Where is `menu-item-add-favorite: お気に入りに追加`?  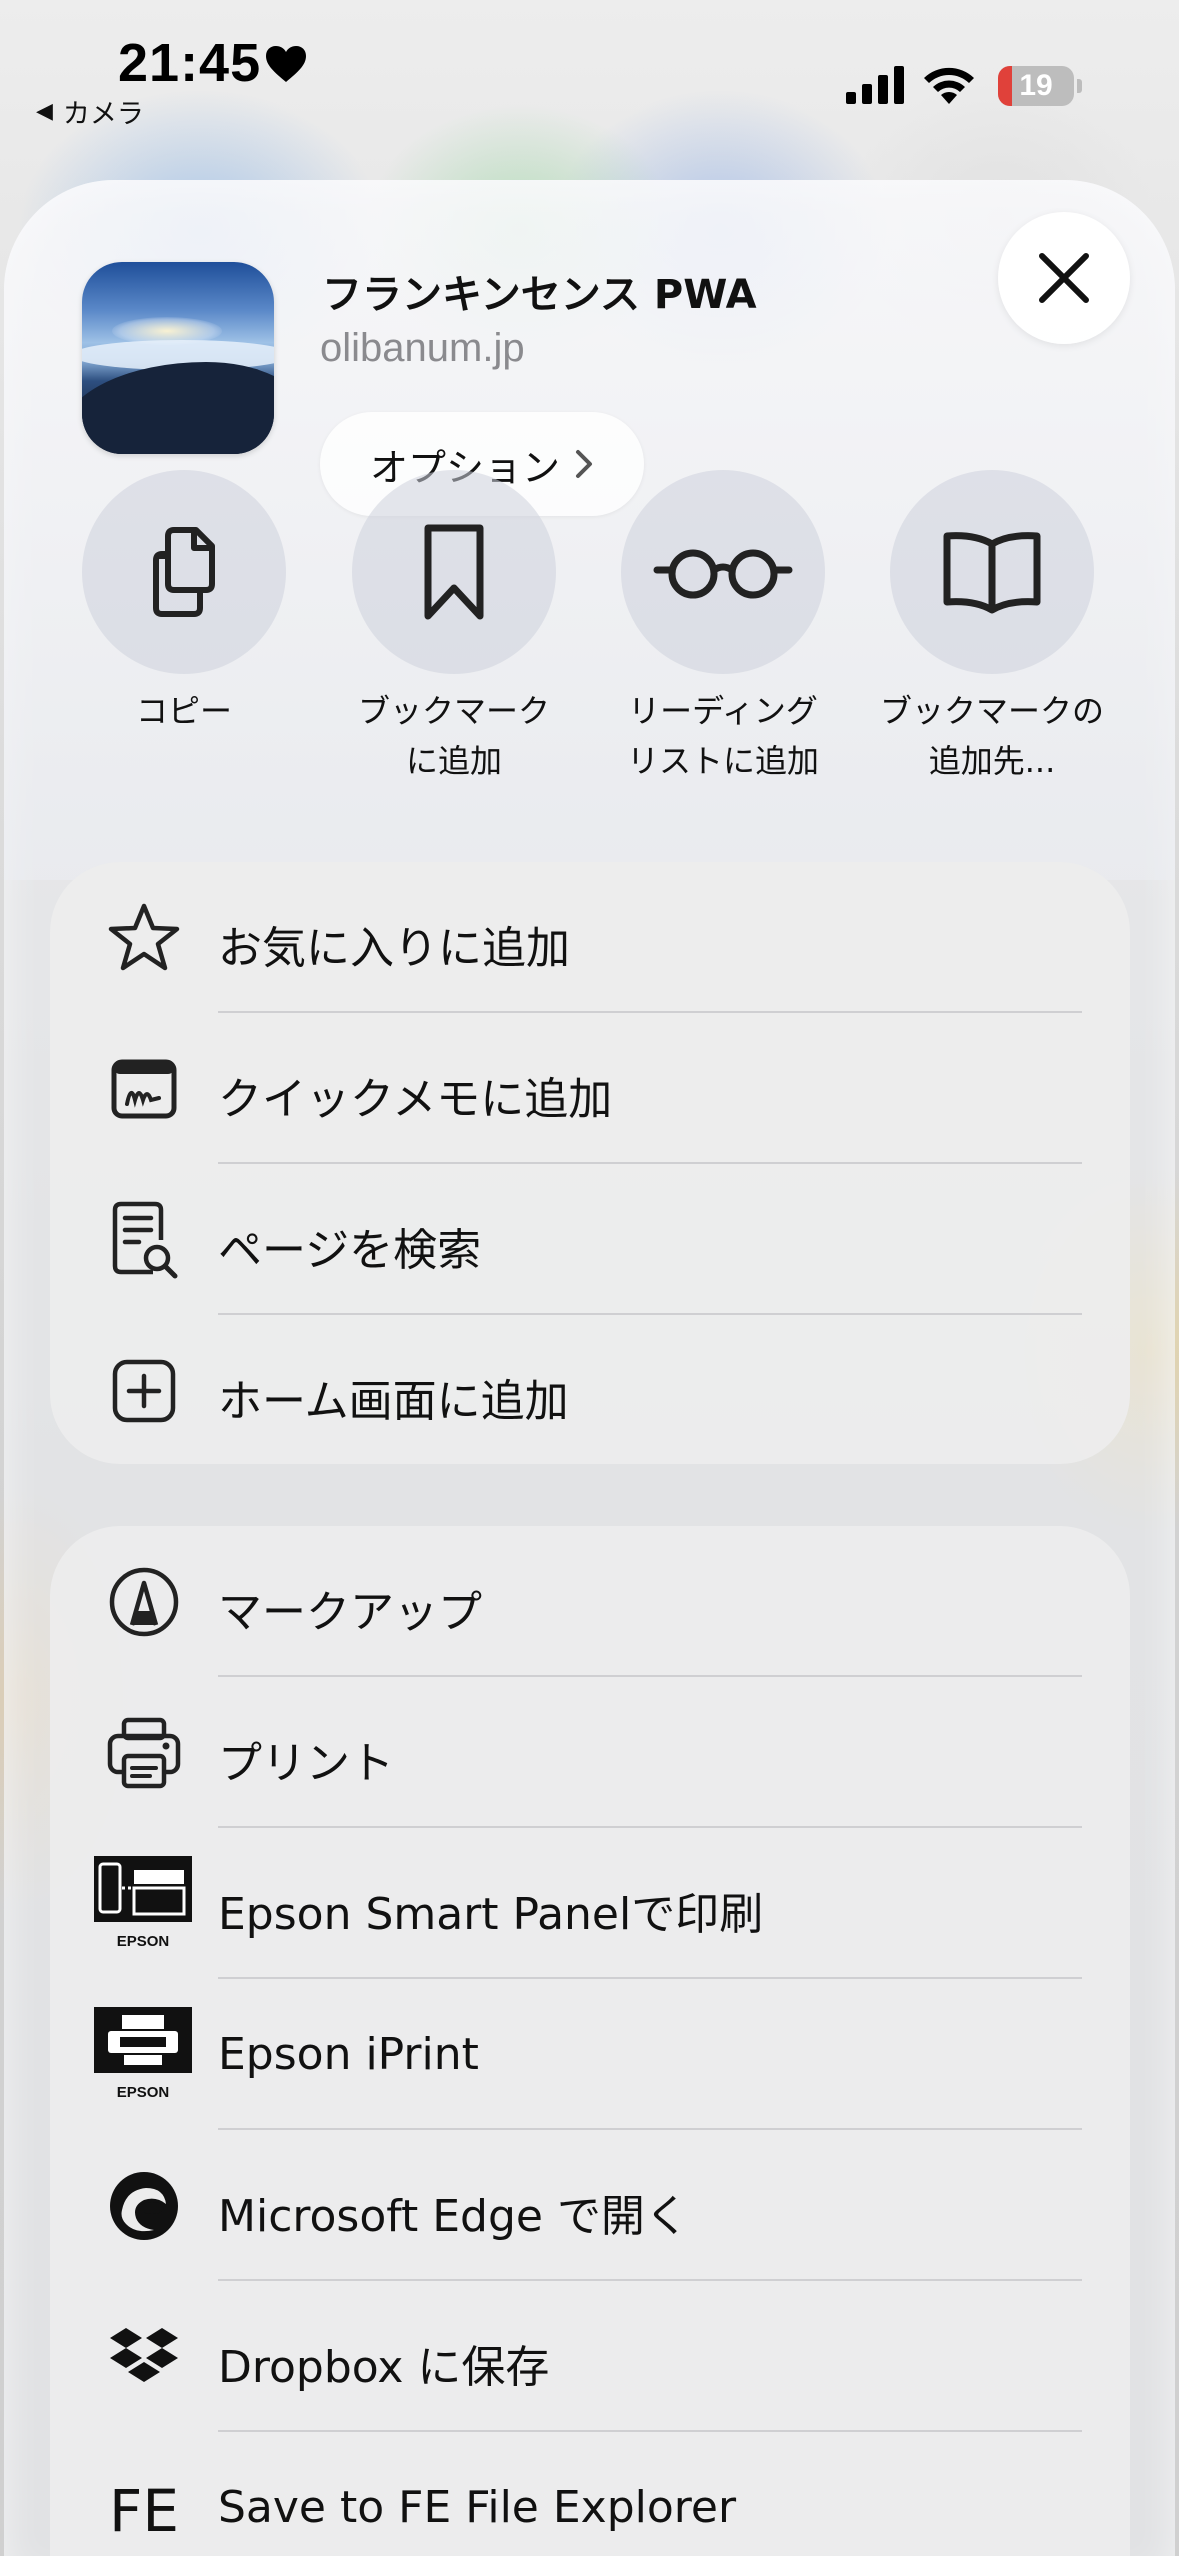
menu-item-add-favorite: お気に入りに追加 is located at coordinates (590, 937).